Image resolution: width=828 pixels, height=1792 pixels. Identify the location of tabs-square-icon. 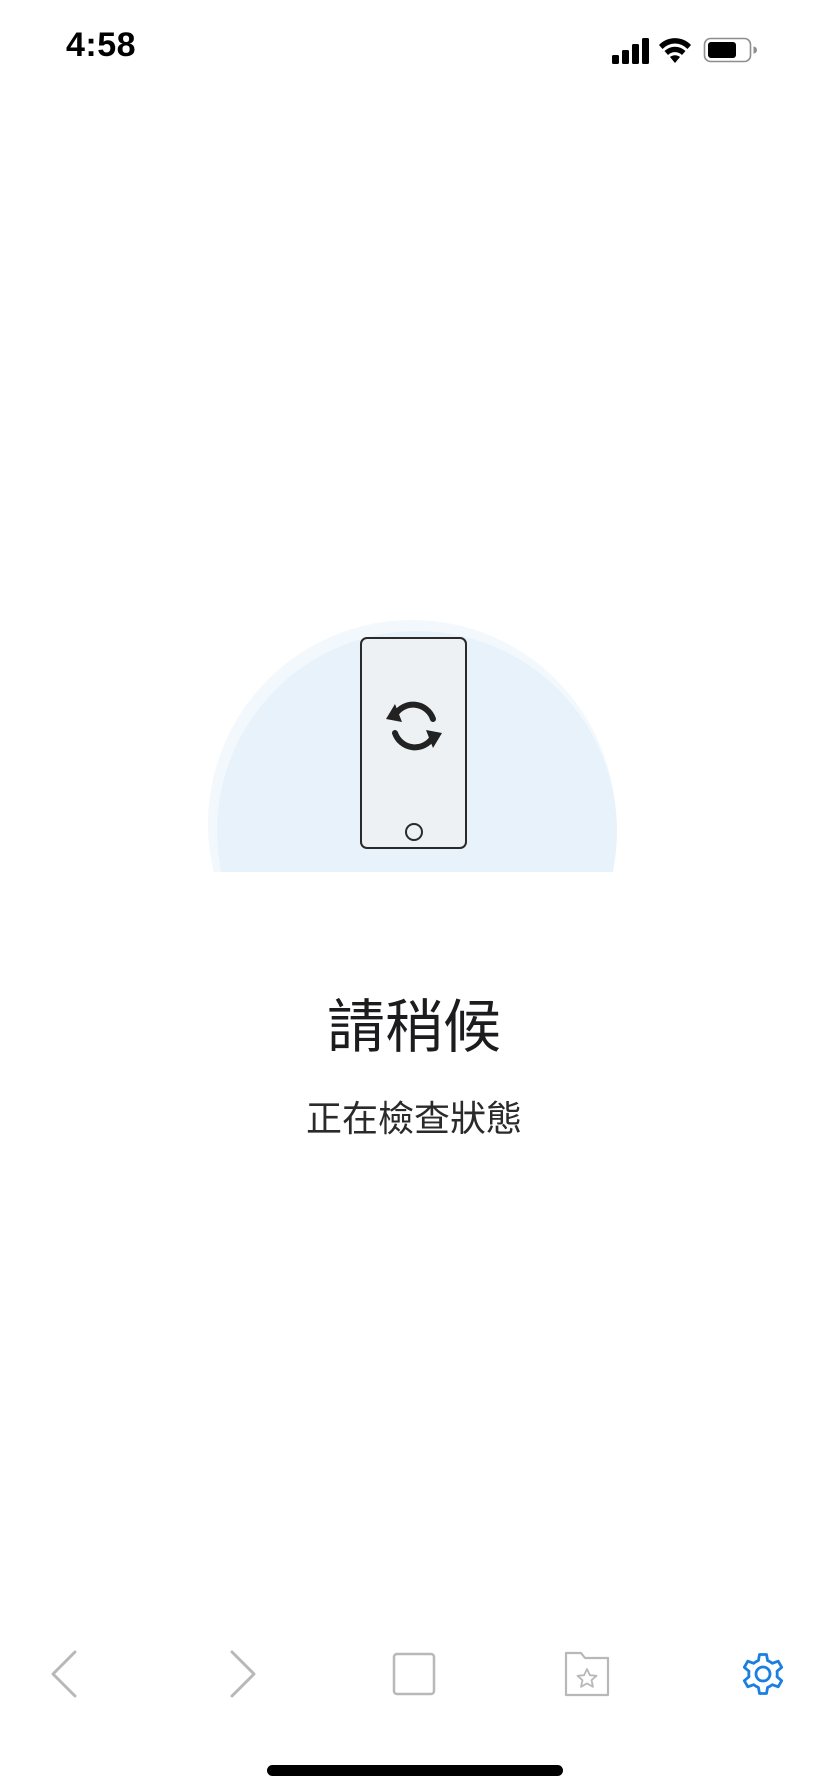
(414, 1674).